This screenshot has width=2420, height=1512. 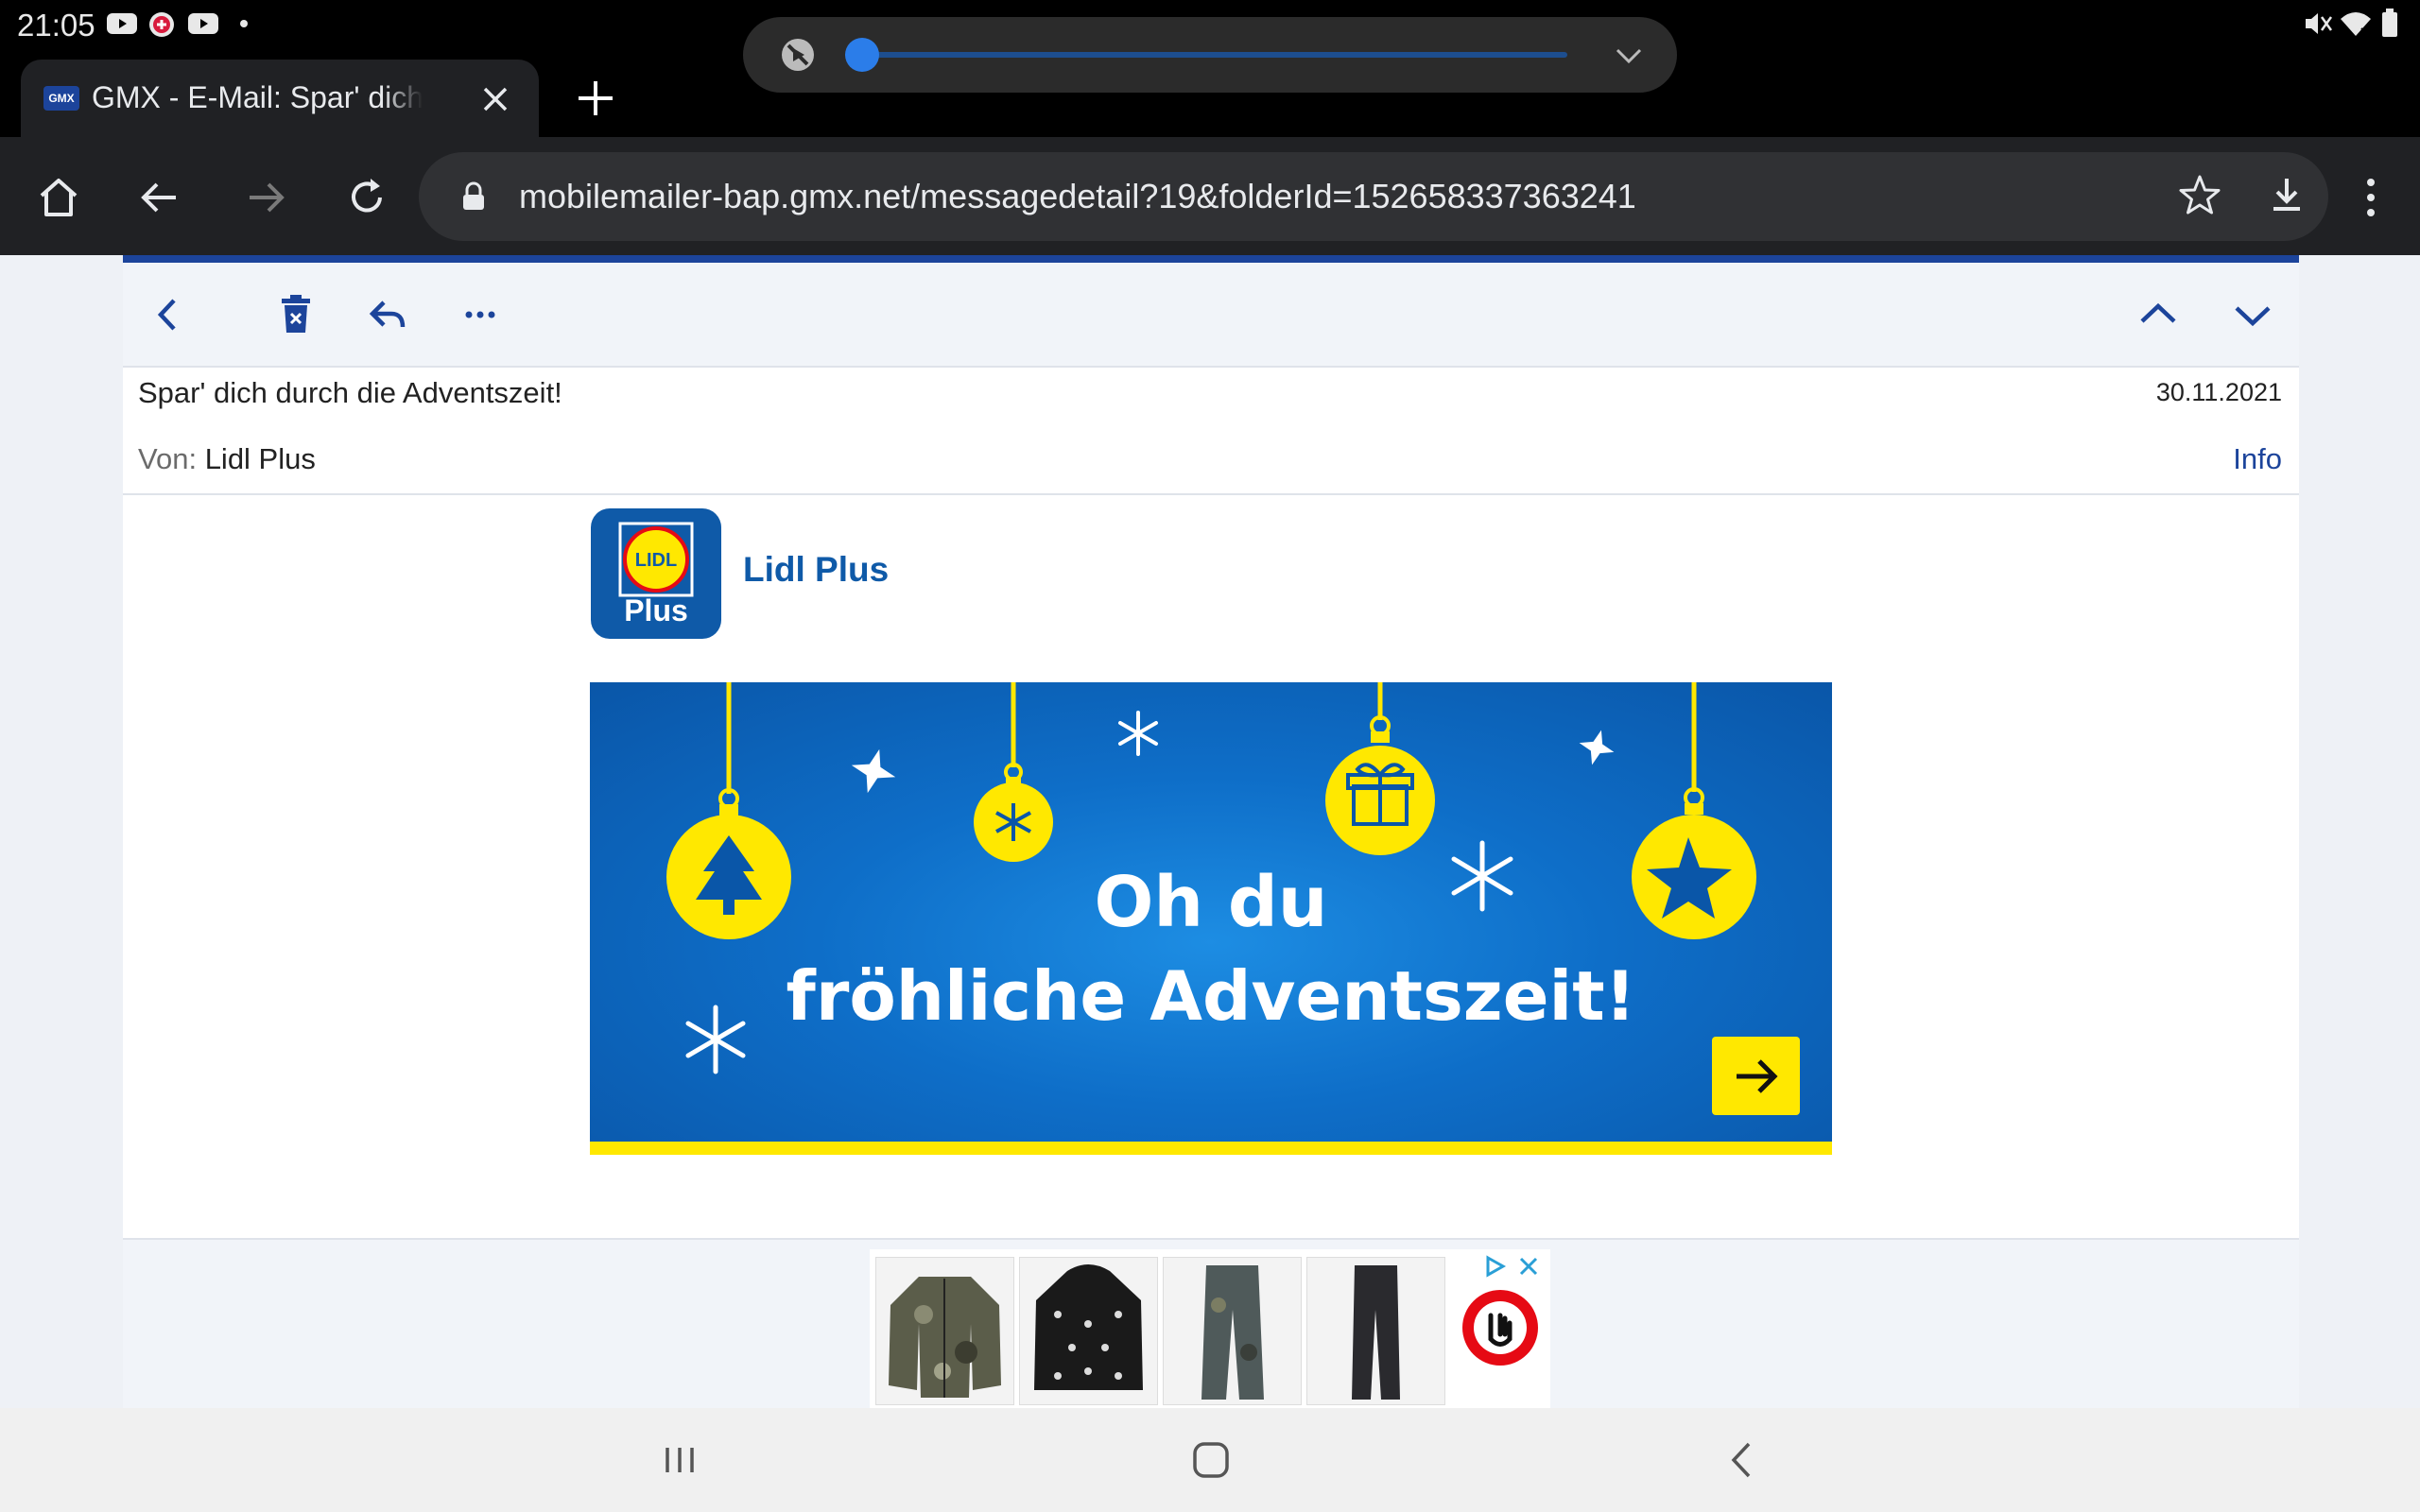 What do you see at coordinates (1211, 996) in the screenshot?
I see `banner-headline-line2: fröhliche Adventszeit!` at bounding box center [1211, 996].